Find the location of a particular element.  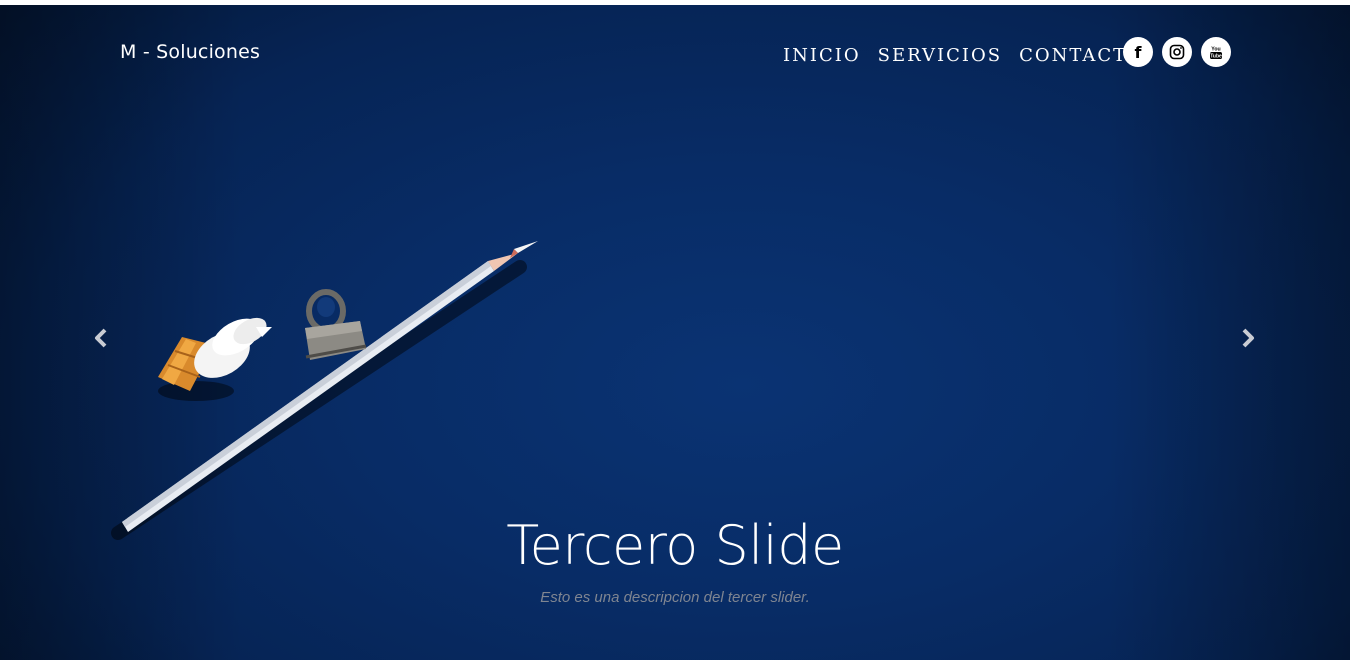

main-nav: INICIO SERVICIOS CONTACTO is located at coordinates (963, 55).